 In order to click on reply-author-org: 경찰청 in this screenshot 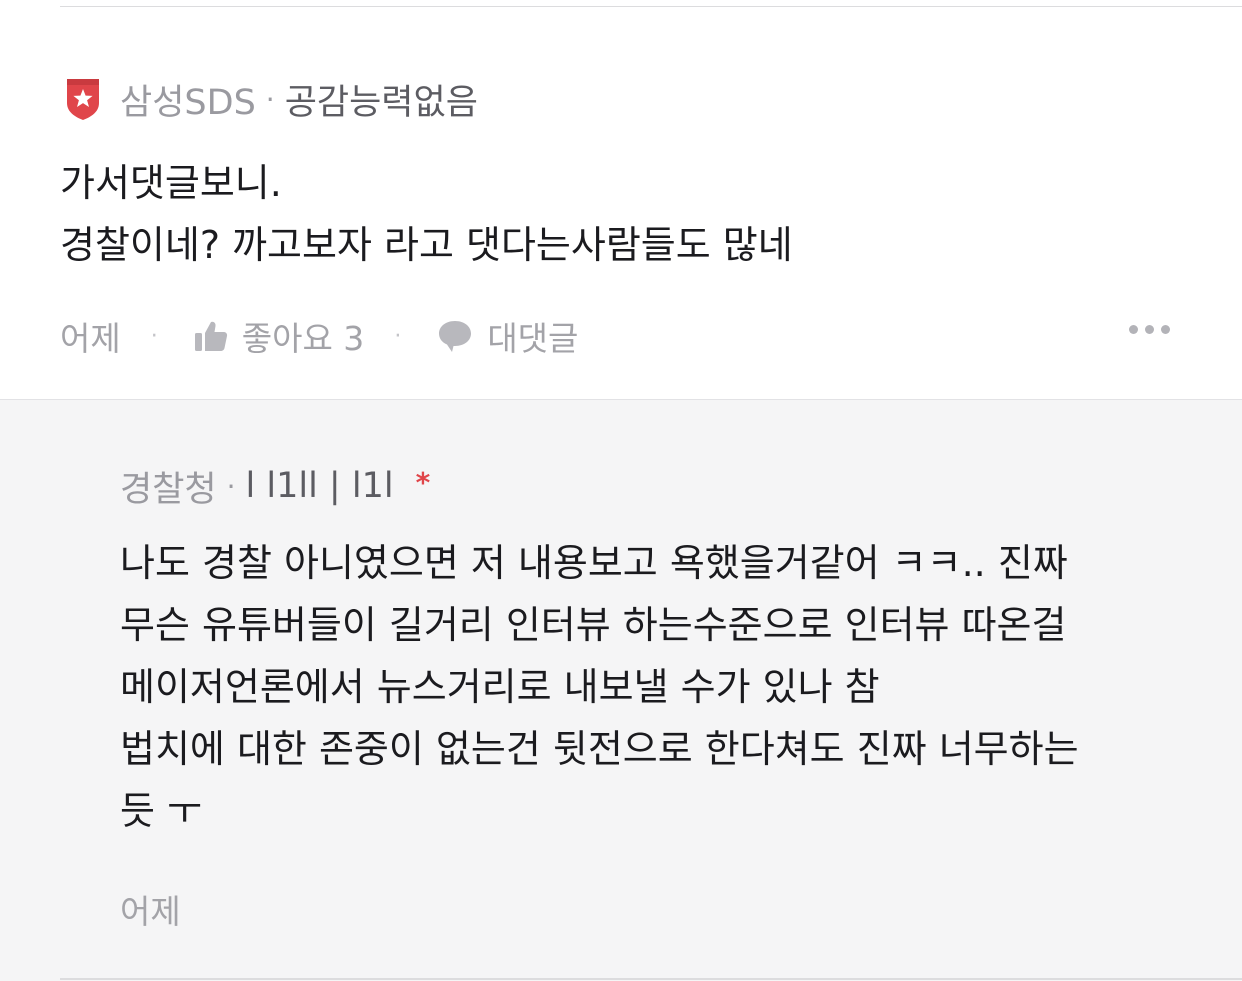, I will do `click(168, 489)`.